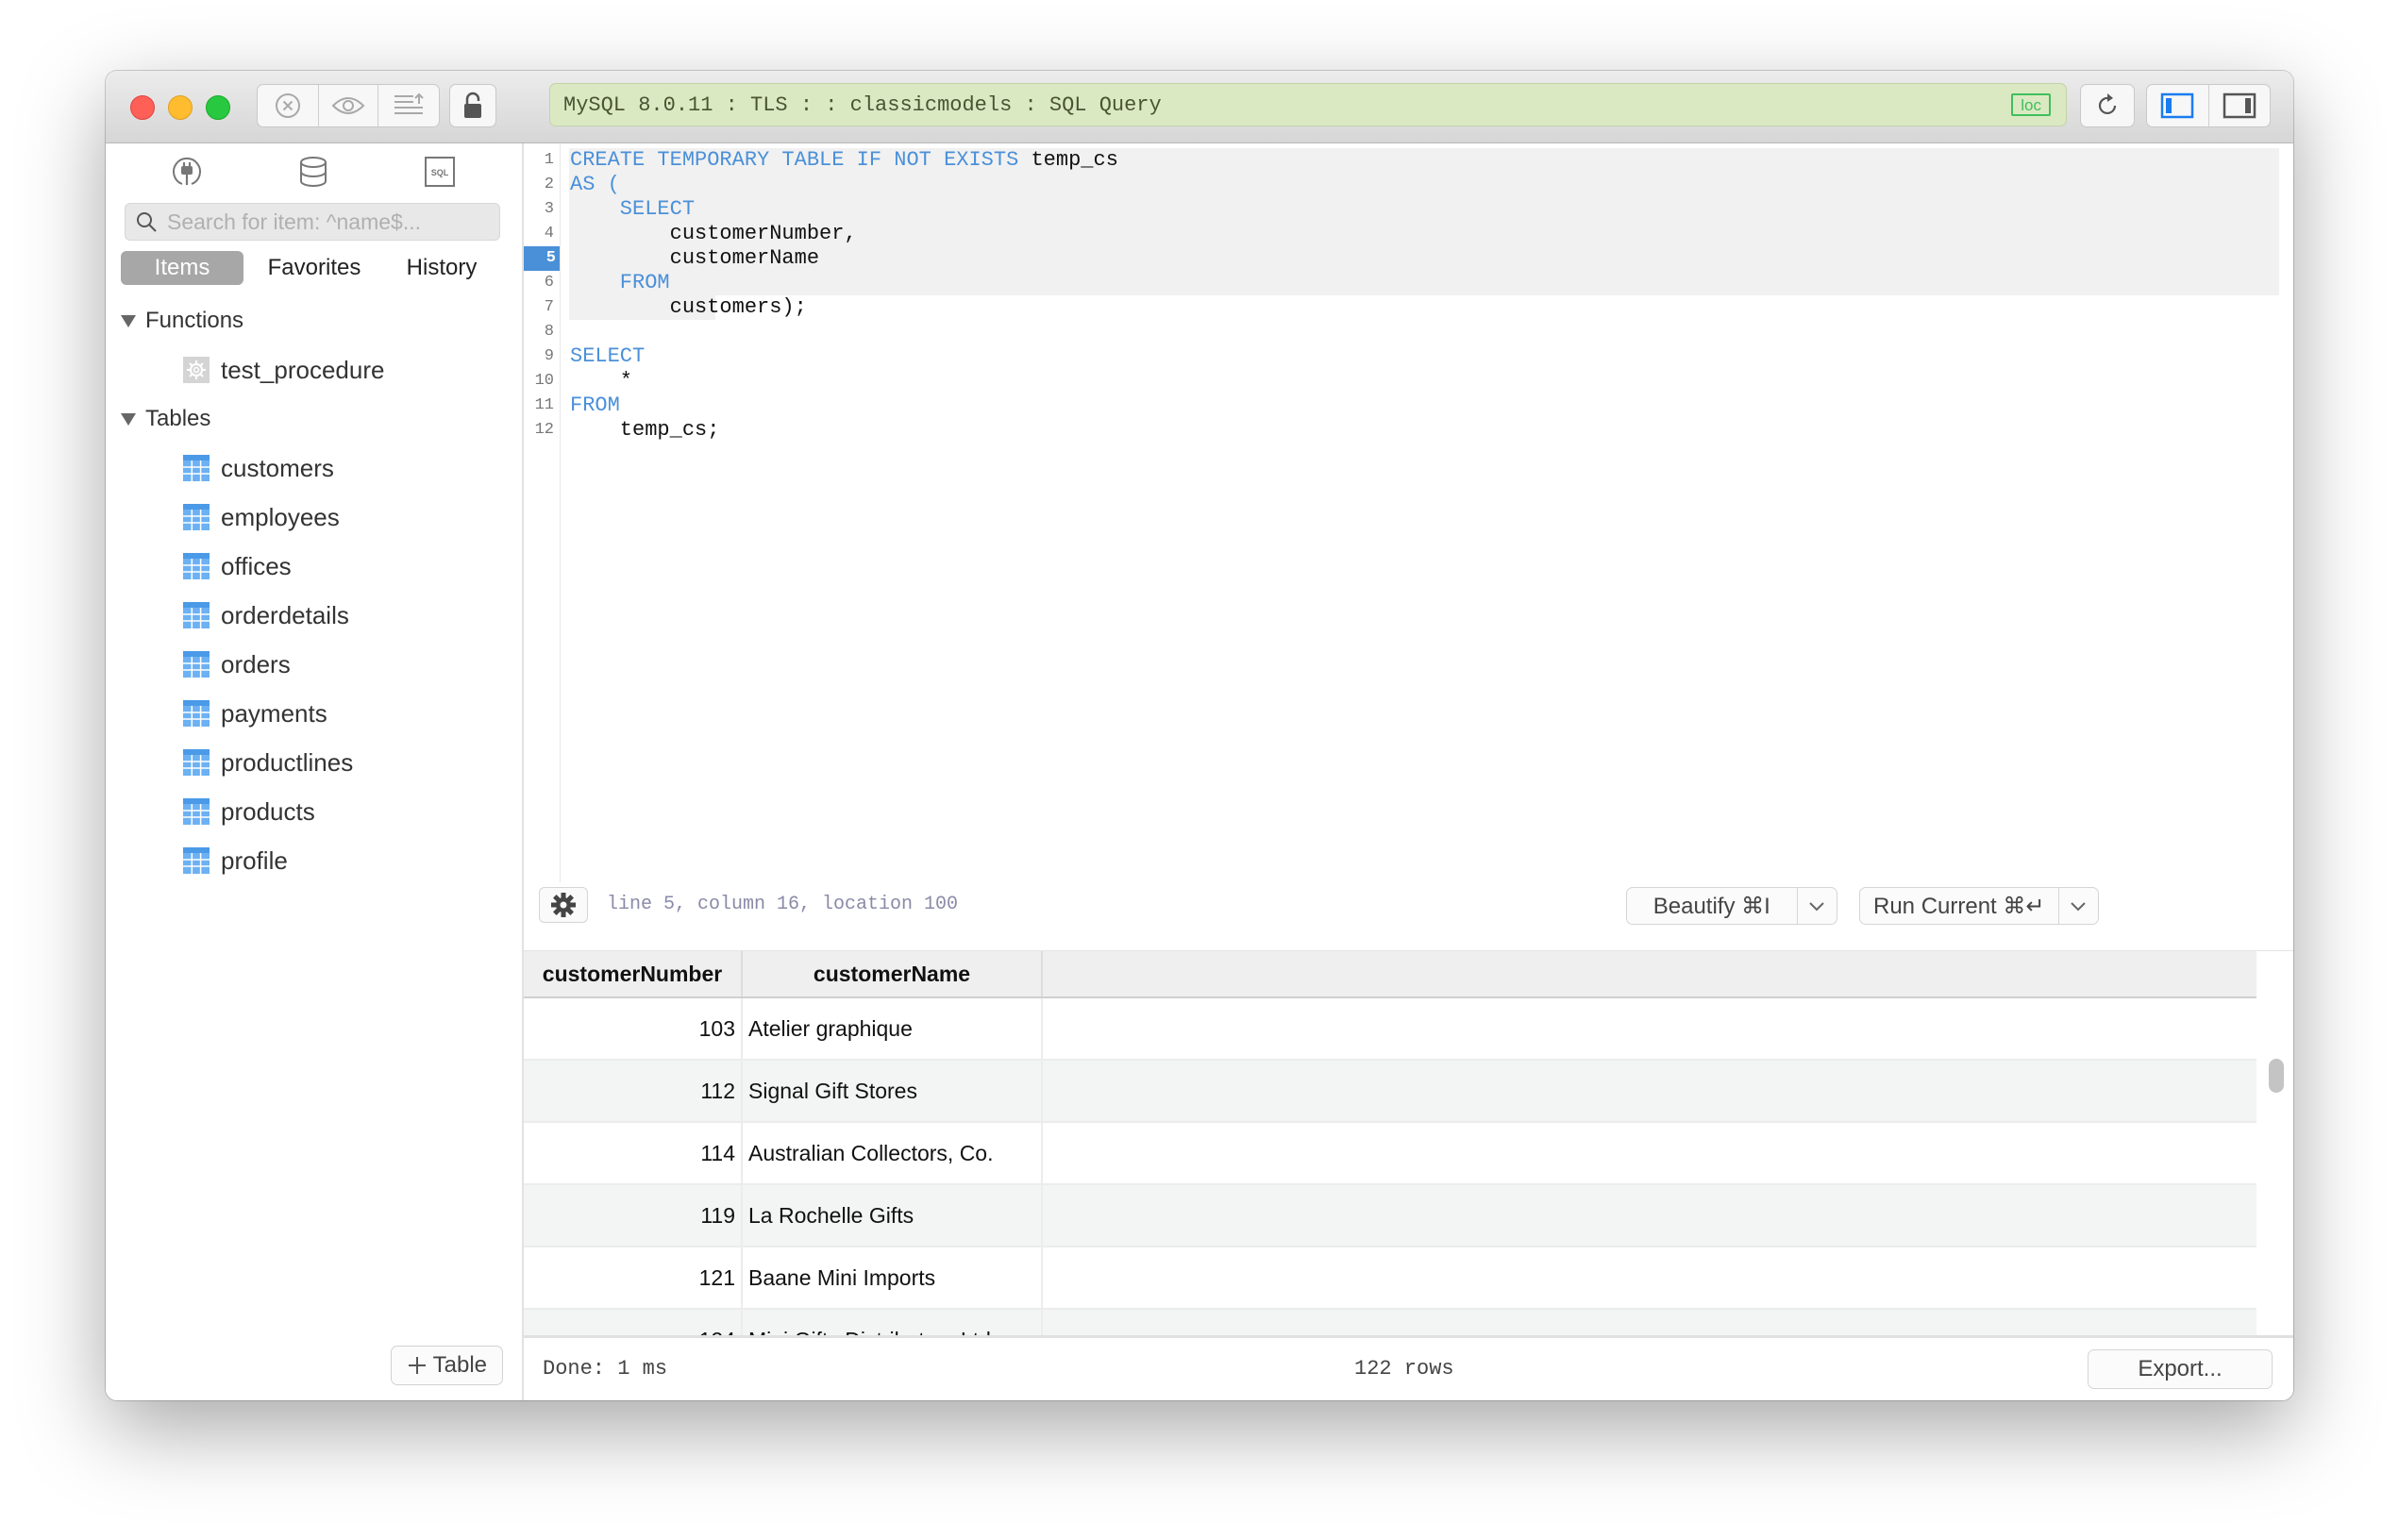 Image resolution: width=2399 pixels, height=1540 pixels. Describe the element at coordinates (633, 1215) in the screenshot. I see `cell-customernumber: 119` at that location.